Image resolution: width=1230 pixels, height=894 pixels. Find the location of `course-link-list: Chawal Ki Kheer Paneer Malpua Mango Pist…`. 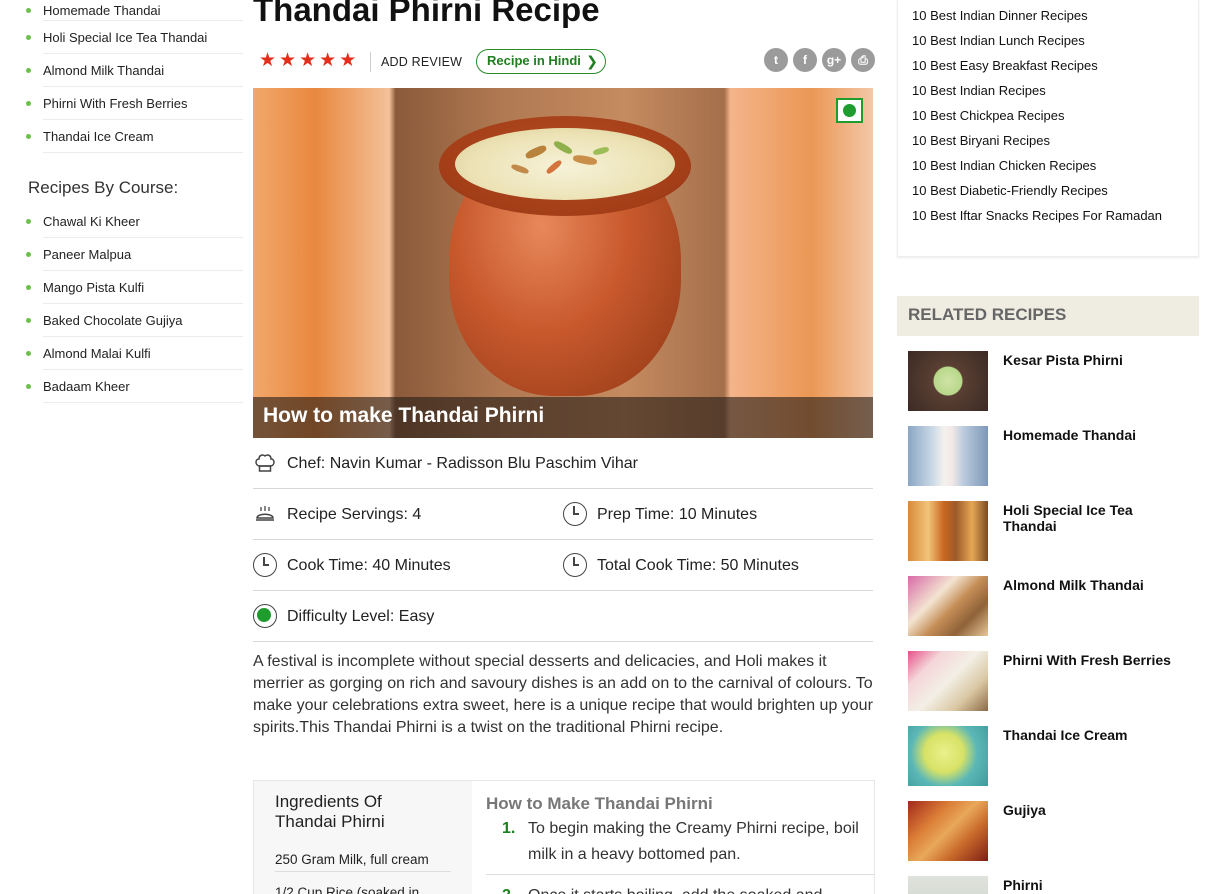

course-link-list: Chawal Ki Kheer Paneer Malpua Mango Pist… is located at coordinates (122, 304).